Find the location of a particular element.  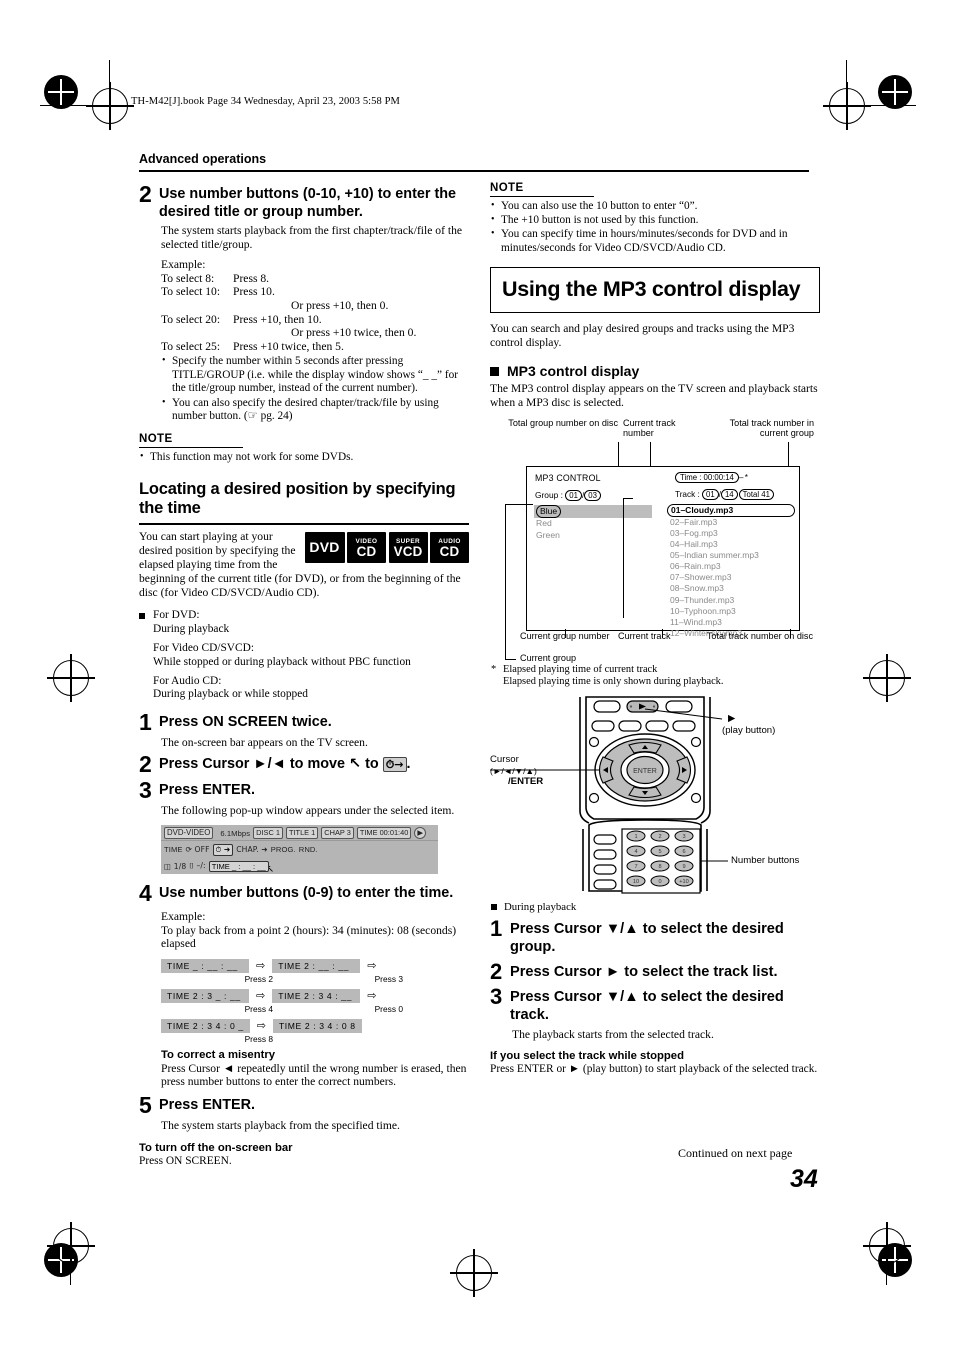

track-total-in-group: 14 is located at coordinates (729, 494).